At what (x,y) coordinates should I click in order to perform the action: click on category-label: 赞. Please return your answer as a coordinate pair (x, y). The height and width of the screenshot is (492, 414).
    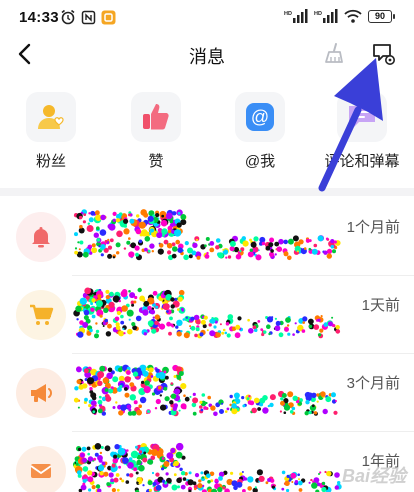
    Looking at the image, I should click on (156, 161).